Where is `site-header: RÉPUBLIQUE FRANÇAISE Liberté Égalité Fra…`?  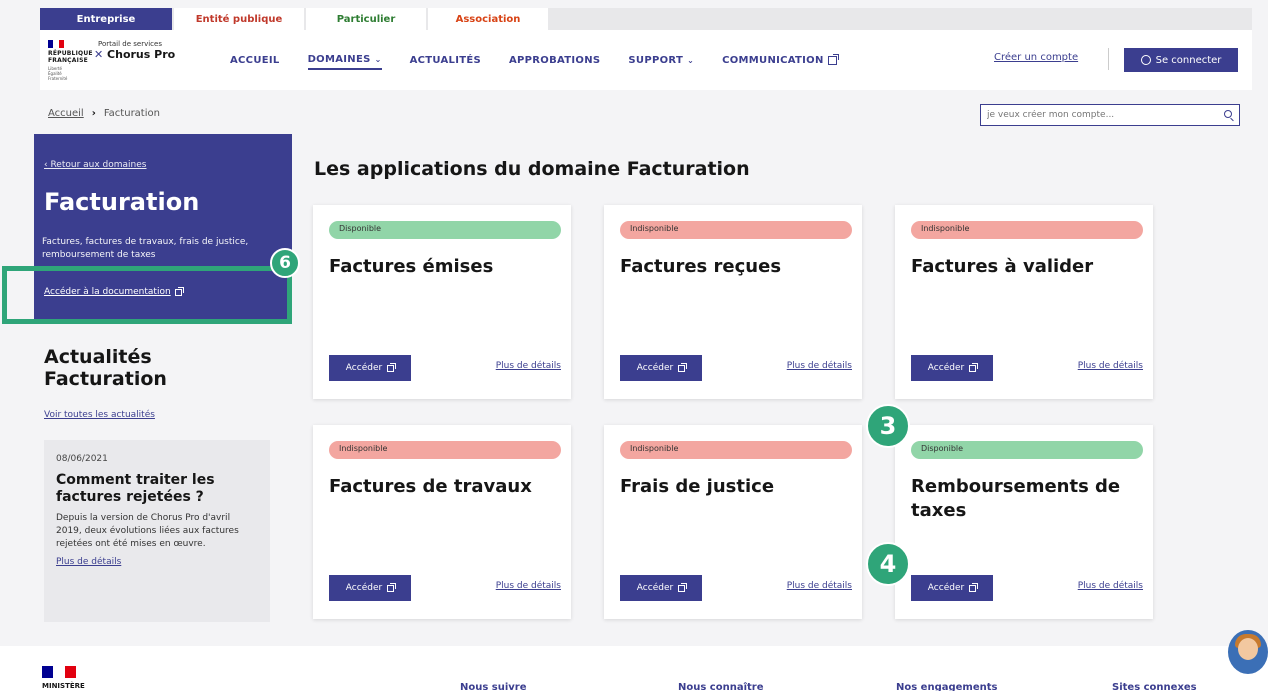 site-header: RÉPUBLIQUE FRANÇAISE Liberté Égalité Fra… is located at coordinates (646, 60).